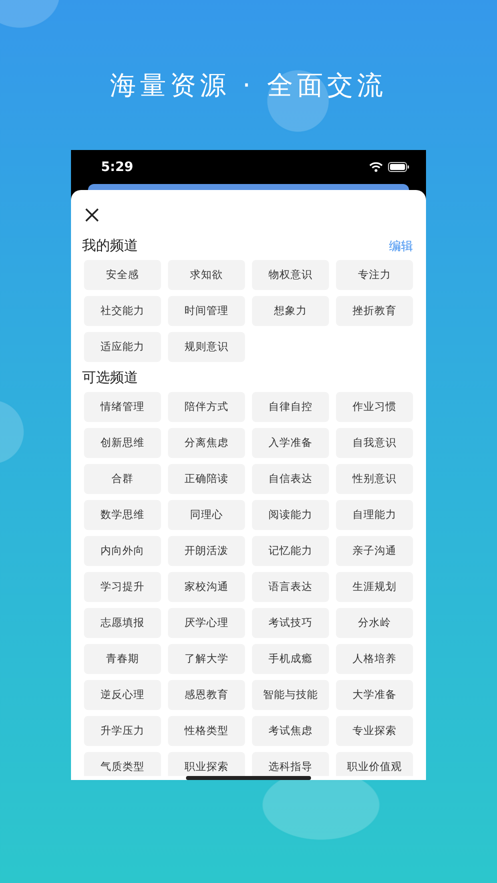 The image size is (497, 883). I want to click on channel-chip: 分离焦虑, so click(206, 443).